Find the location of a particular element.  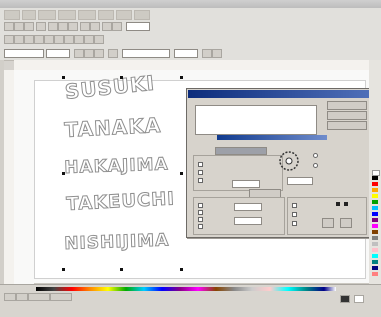

text-tanaka: TANAKA is located at coordinates (112, 127).